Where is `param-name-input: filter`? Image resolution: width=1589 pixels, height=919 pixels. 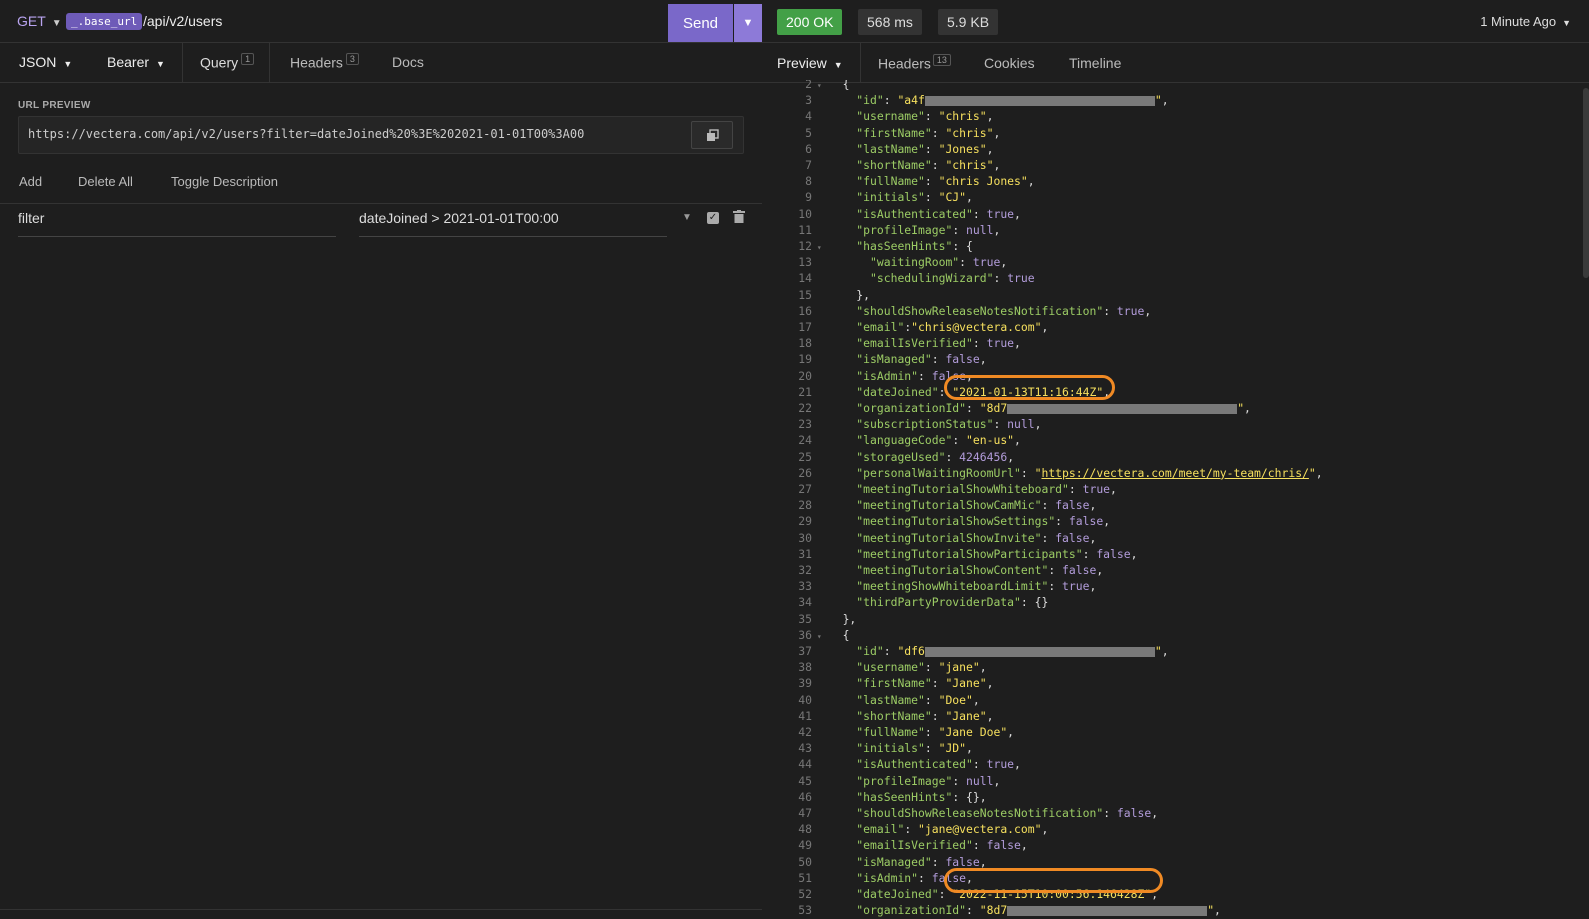
param-name-input: filter is located at coordinates (177, 223).